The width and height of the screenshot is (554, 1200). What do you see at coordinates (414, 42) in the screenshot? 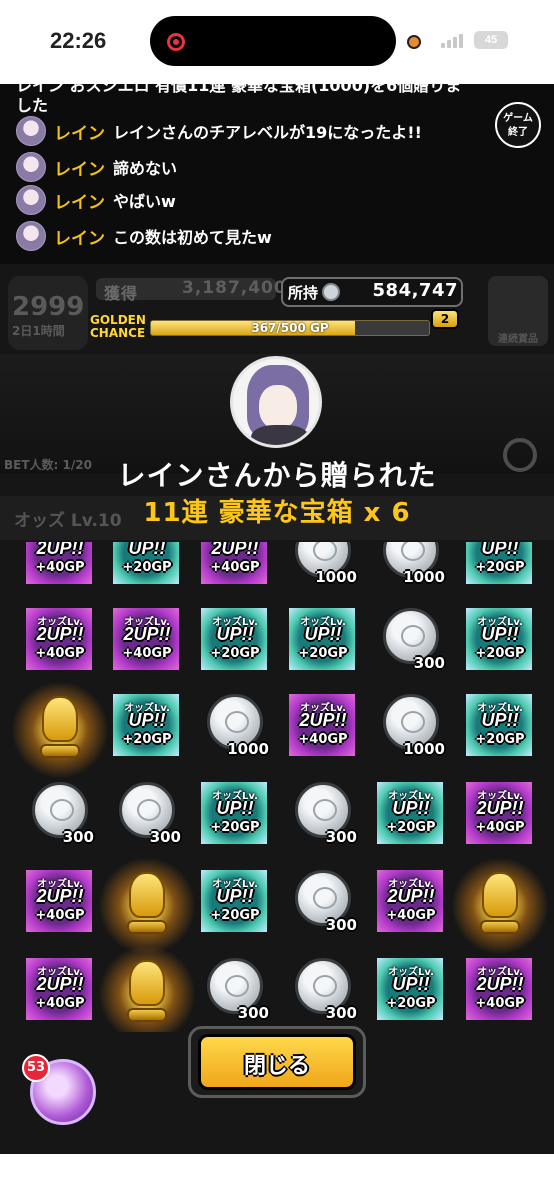
I see `orange-dot-icon` at bounding box center [414, 42].